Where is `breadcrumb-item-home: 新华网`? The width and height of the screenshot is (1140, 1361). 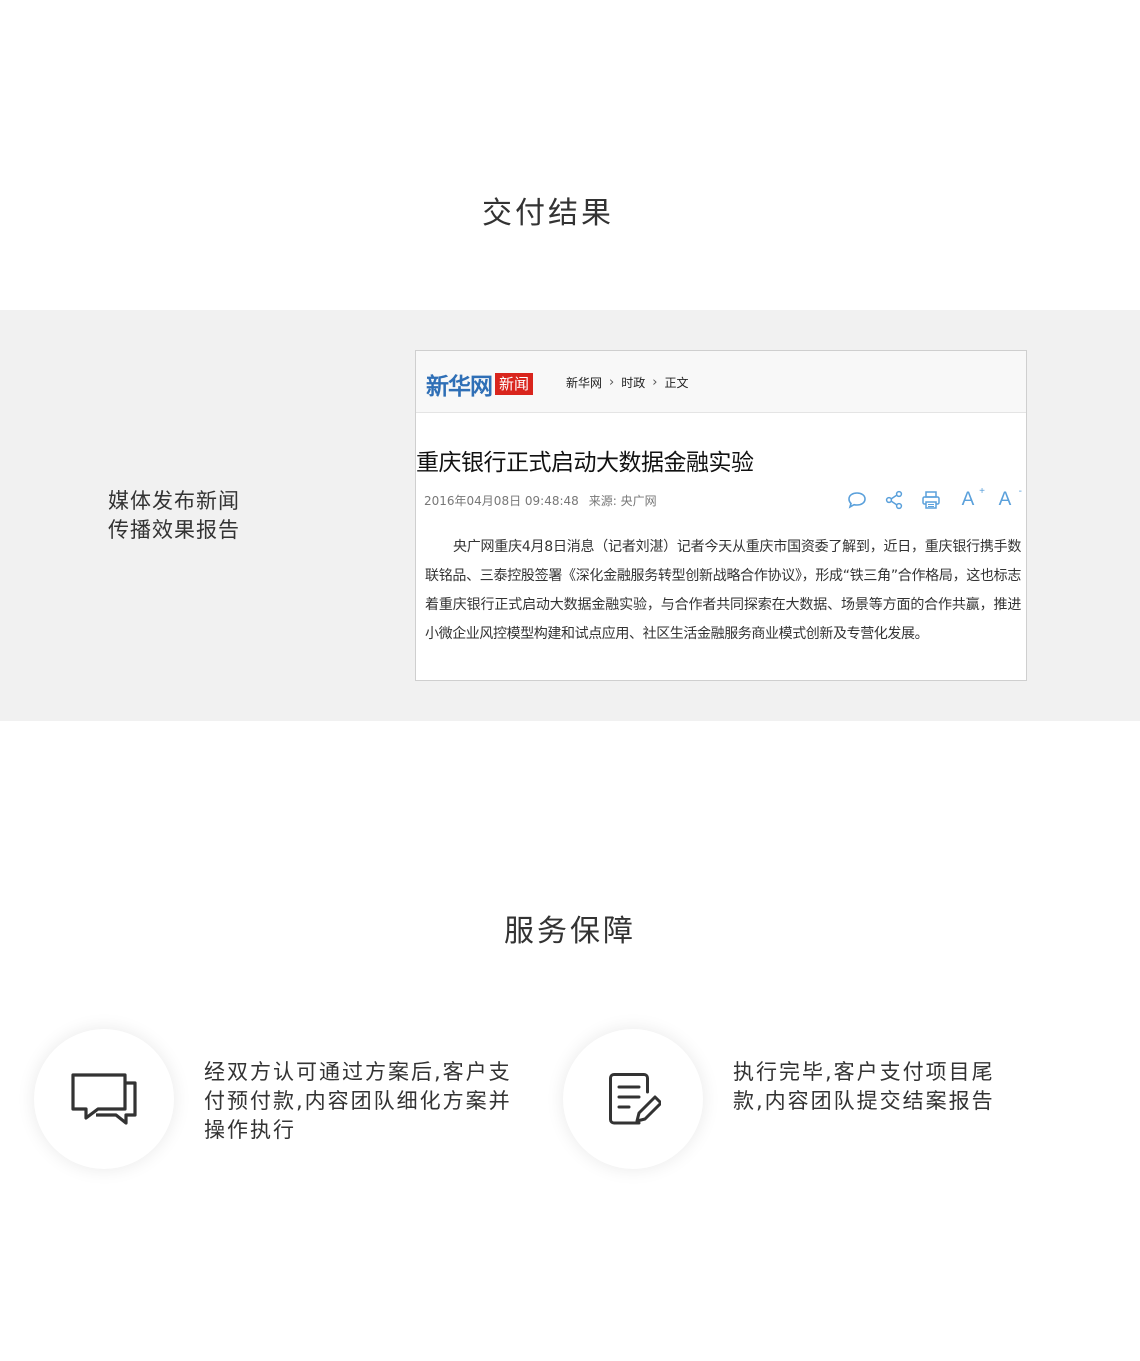 breadcrumb-item-home: 新华网 is located at coordinates (584, 382).